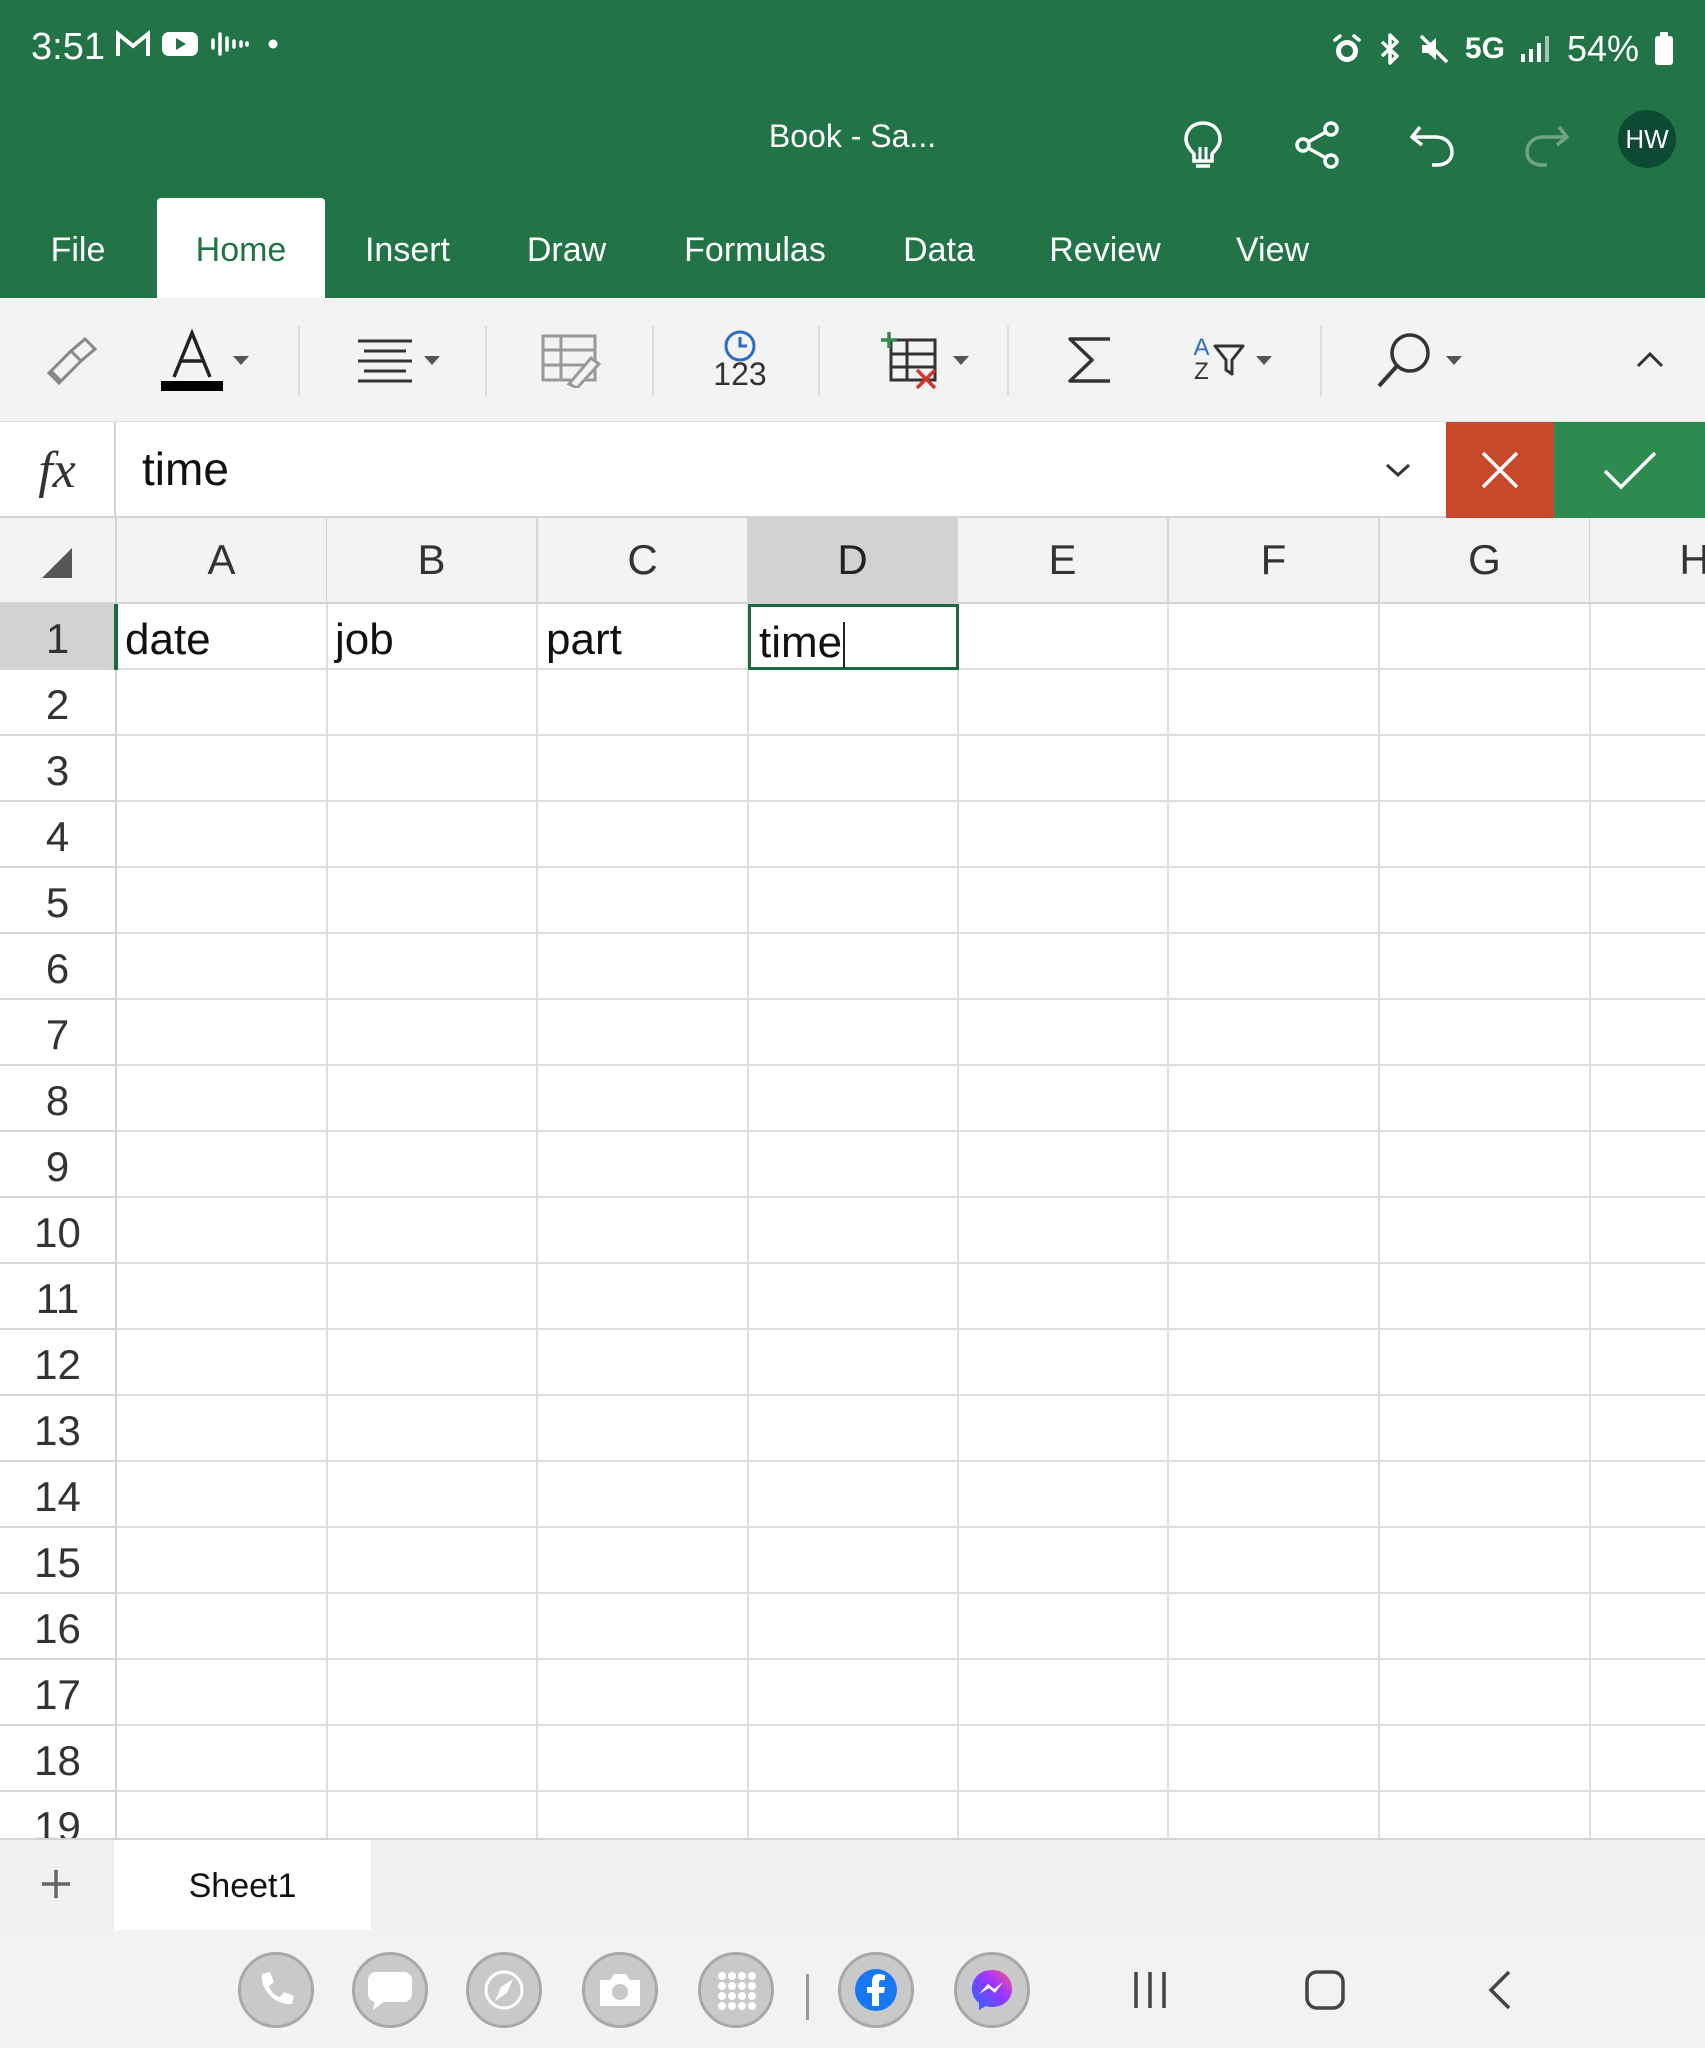 This screenshot has width=1705, height=2048. What do you see at coordinates (222, 1561) in the screenshot?
I see `cell-a15` at bounding box center [222, 1561].